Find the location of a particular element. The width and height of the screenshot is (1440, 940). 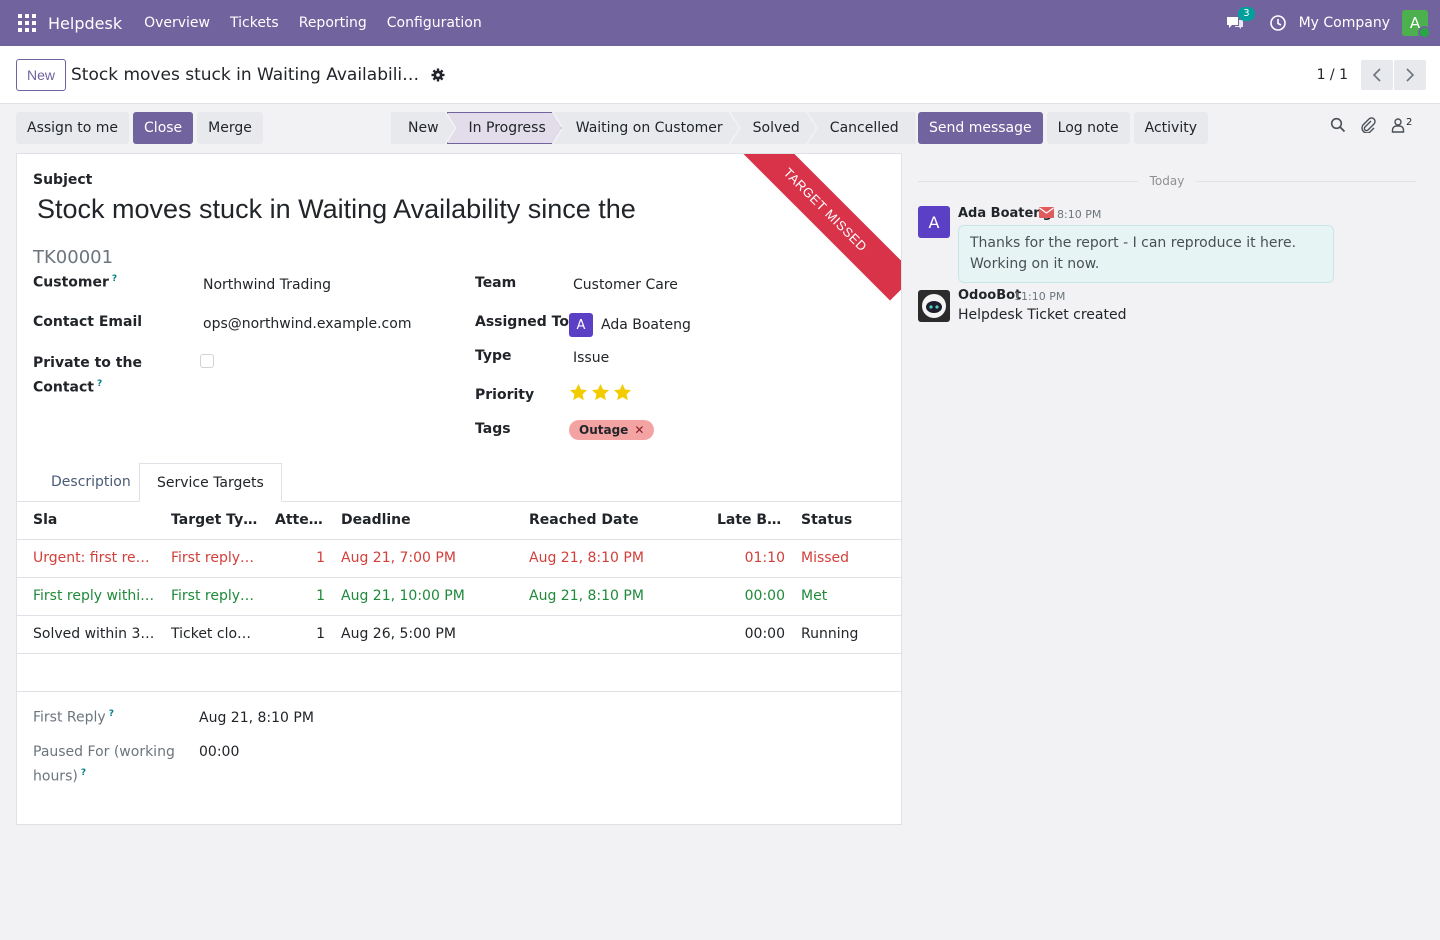

column-header: Sla is located at coordinates (90, 521).